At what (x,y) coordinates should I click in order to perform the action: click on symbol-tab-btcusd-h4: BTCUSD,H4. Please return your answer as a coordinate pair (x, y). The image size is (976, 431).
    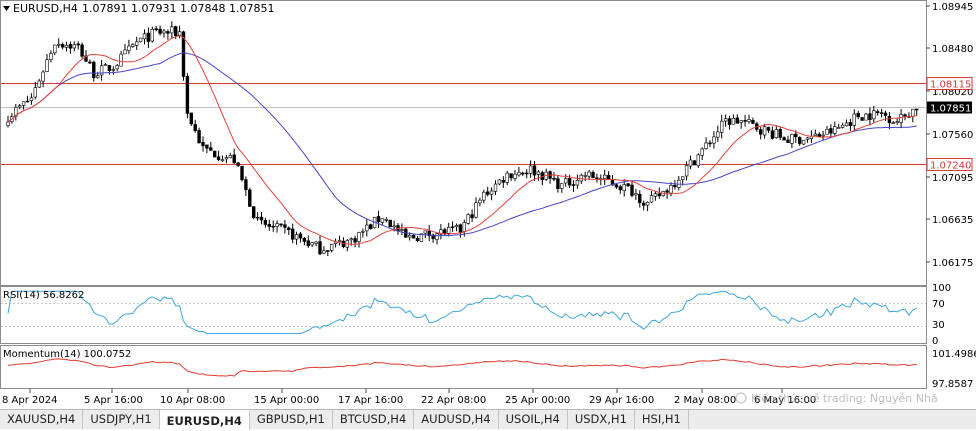
    Looking at the image, I should click on (374, 419).